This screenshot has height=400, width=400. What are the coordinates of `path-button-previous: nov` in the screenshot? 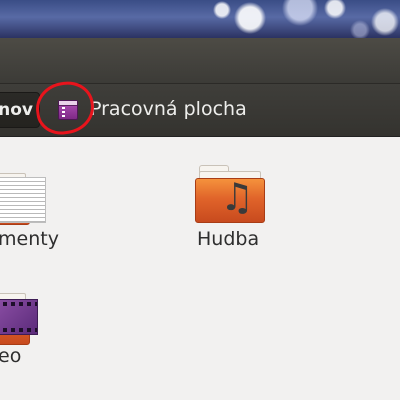 It's located at (20, 110).